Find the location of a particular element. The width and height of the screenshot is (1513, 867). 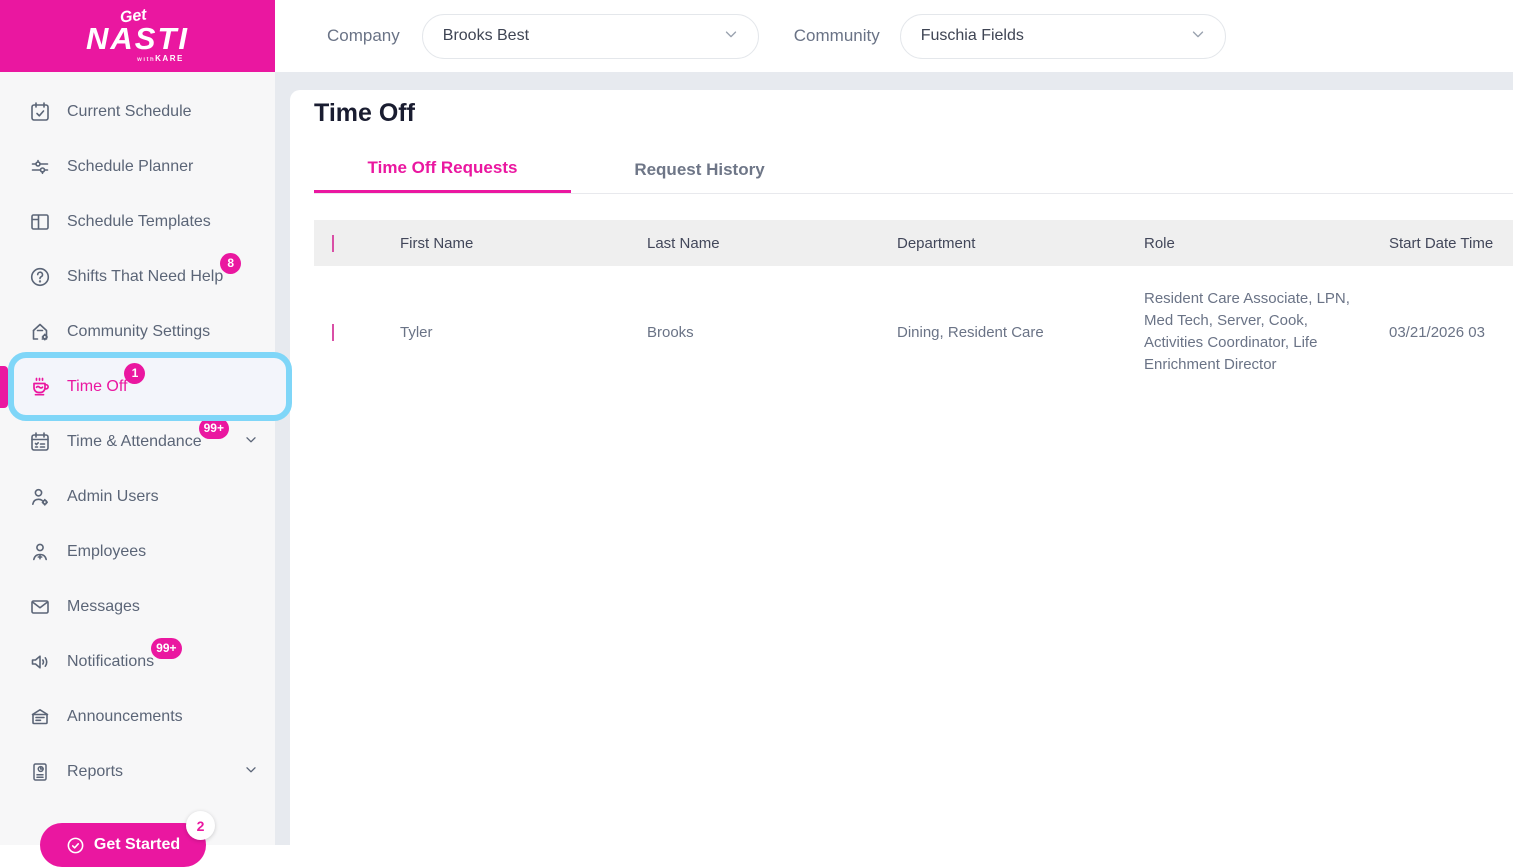

row-checkbox is located at coordinates (333, 332).